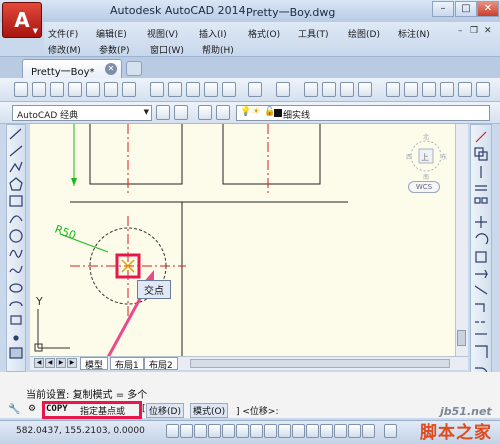  What do you see at coordinates (474, 31) in the screenshot?
I see `doc-restore-button: ❐` at bounding box center [474, 31].